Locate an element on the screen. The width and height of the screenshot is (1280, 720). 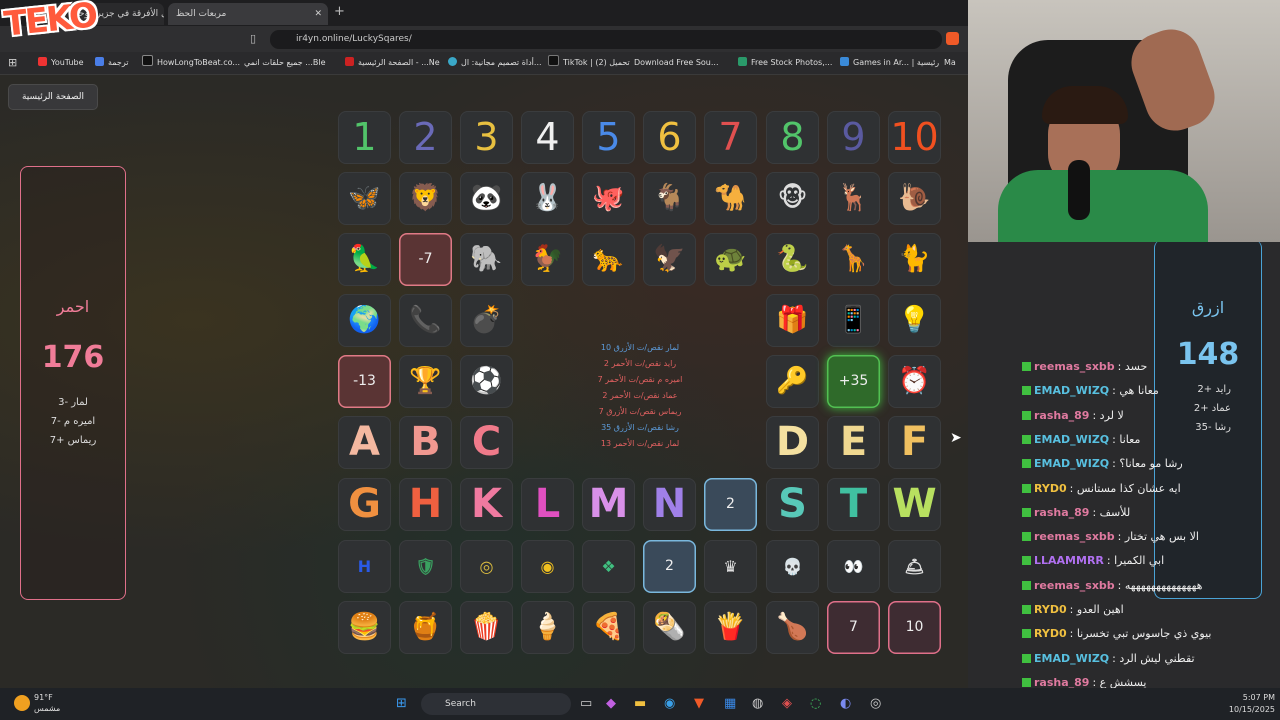
game-tile: 3 is located at coordinates (486, 137).